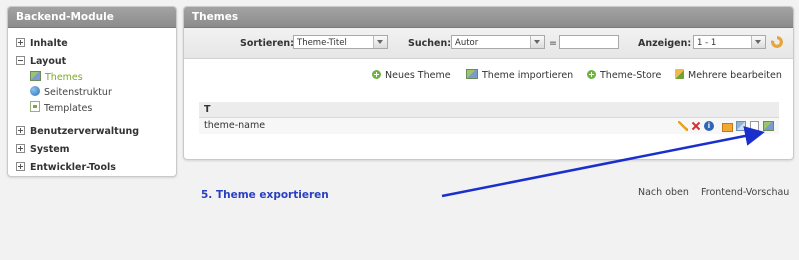  I want to click on nav-item-templates: Templates, so click(61, 108).